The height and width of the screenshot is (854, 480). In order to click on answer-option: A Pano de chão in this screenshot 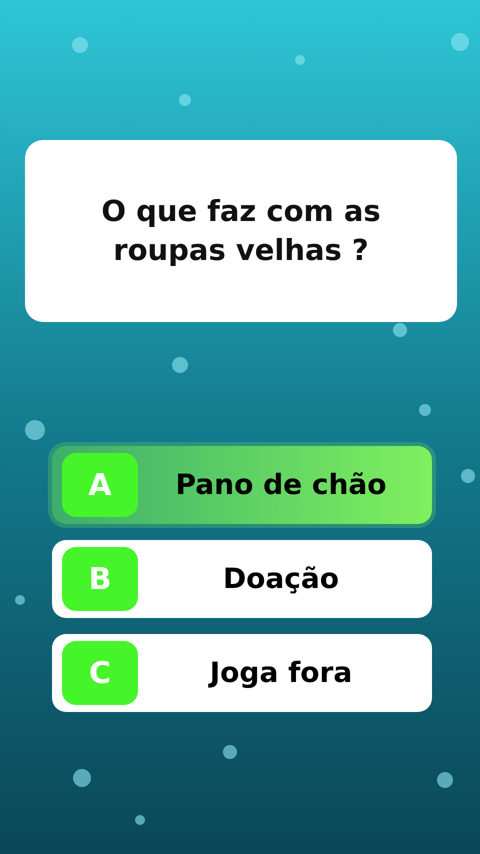, I will do `click(242, 485)`.